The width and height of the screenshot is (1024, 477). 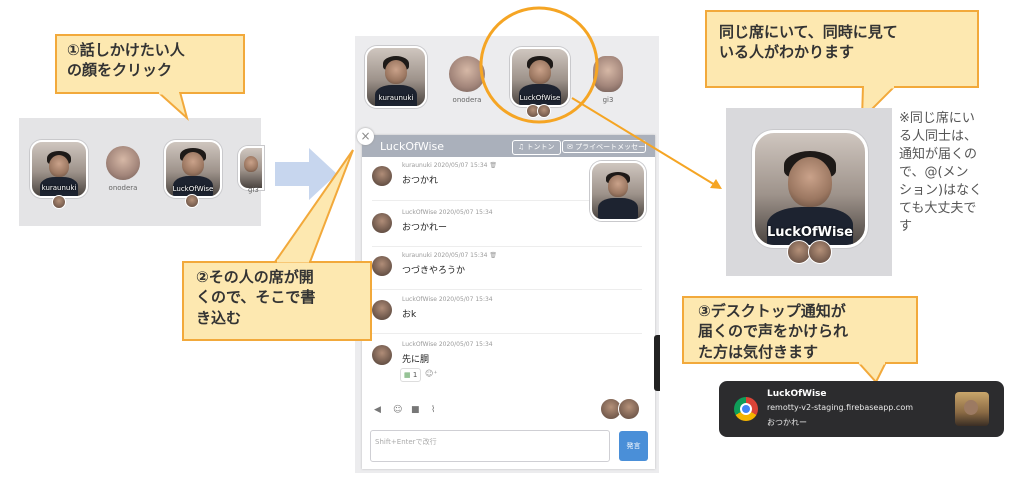 I want to click on callout-text: た方は気付きます, so click(x=758, y=351).